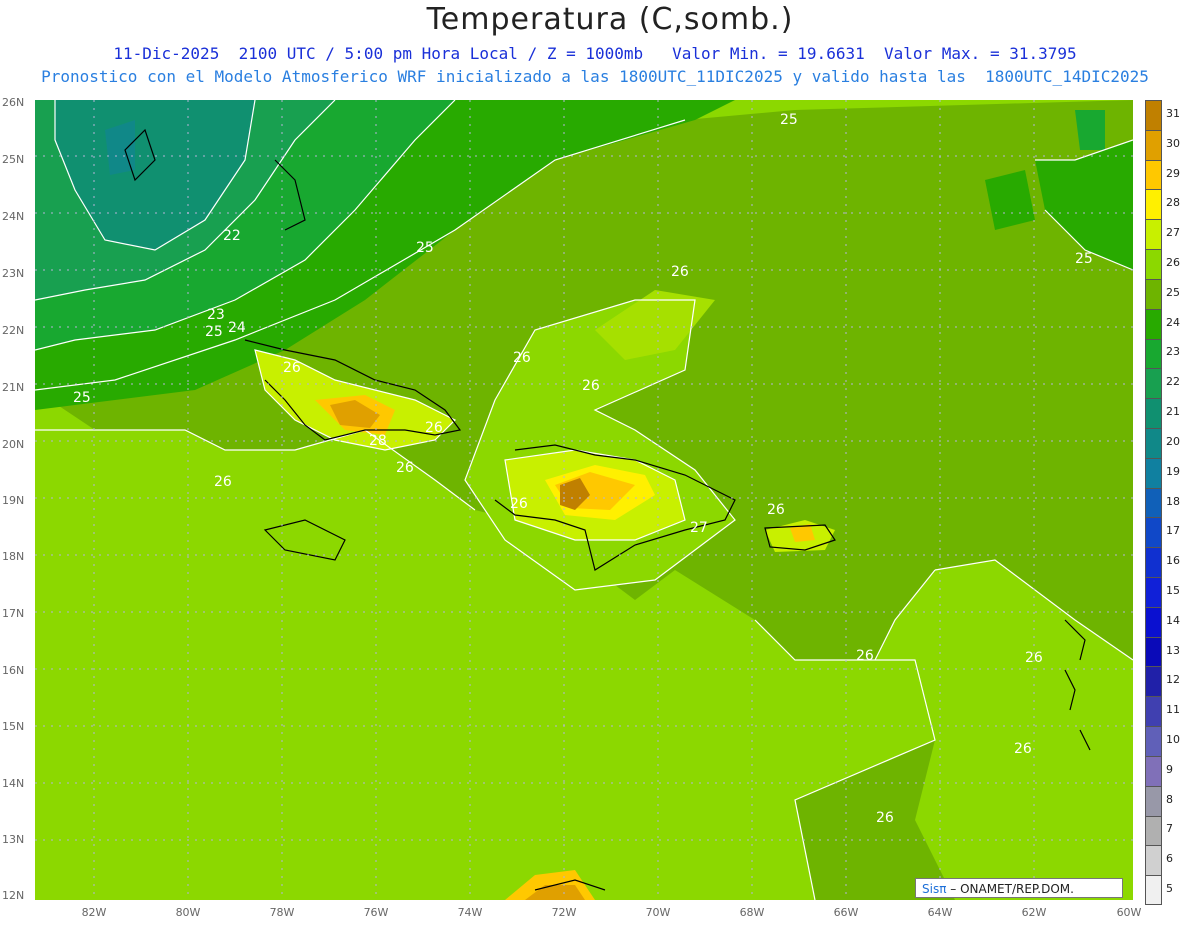  What do you see at coordinates (94, 912) in the screenshot?
I see `lon-label: 82W` at bounding box center [94, 912].